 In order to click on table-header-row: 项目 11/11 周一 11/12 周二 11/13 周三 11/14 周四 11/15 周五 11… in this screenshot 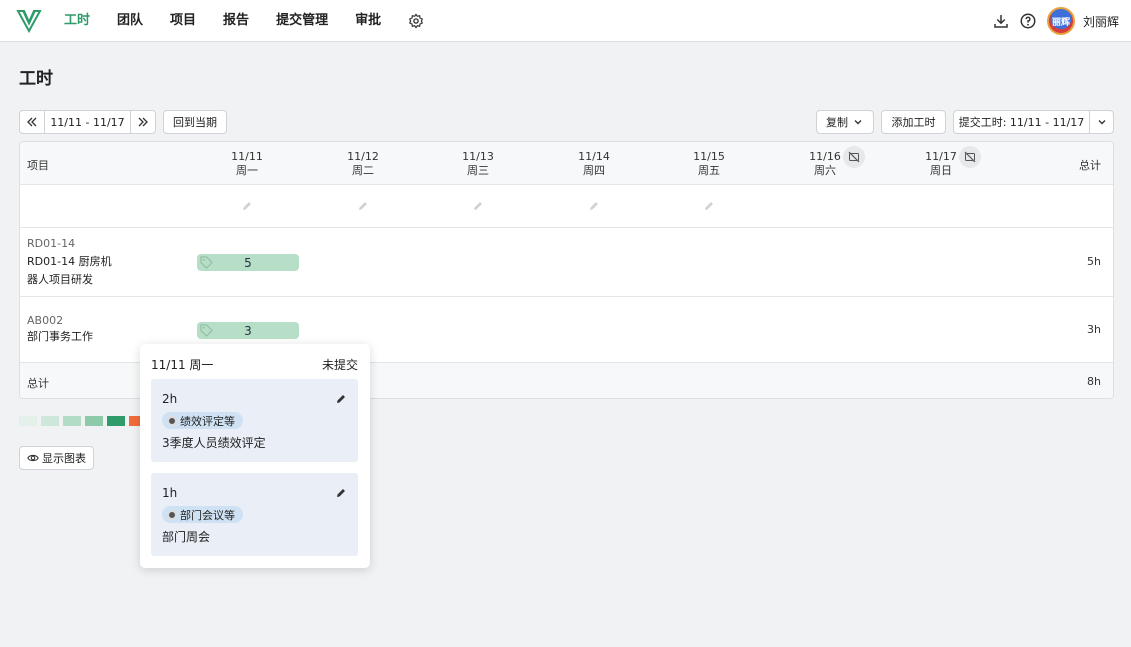, I will do `click(566, 163)`.